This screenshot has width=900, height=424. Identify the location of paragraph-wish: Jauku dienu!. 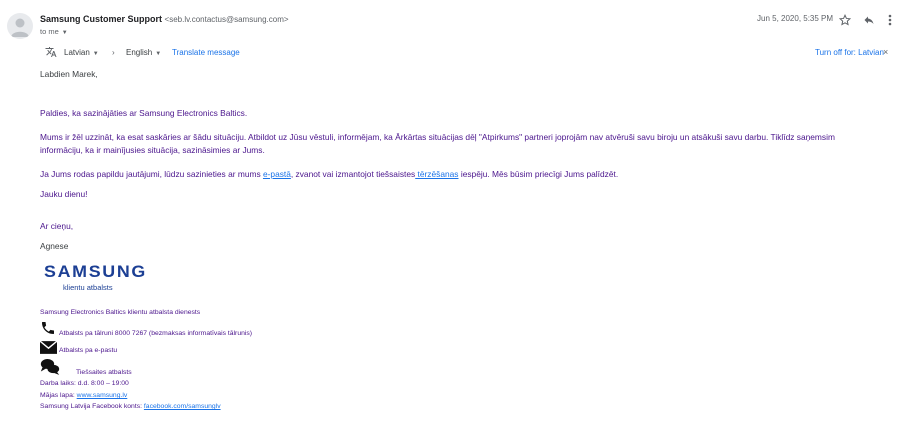
(64, 194).